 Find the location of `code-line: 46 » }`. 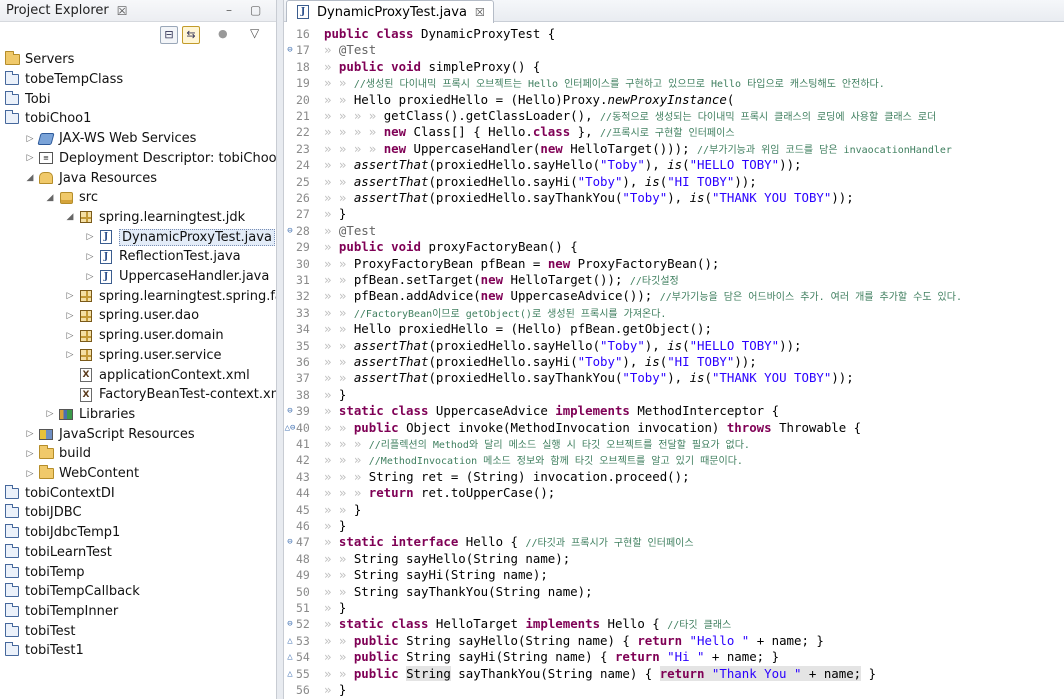

code-line: 46 » } is located at coordinates (674, 526).